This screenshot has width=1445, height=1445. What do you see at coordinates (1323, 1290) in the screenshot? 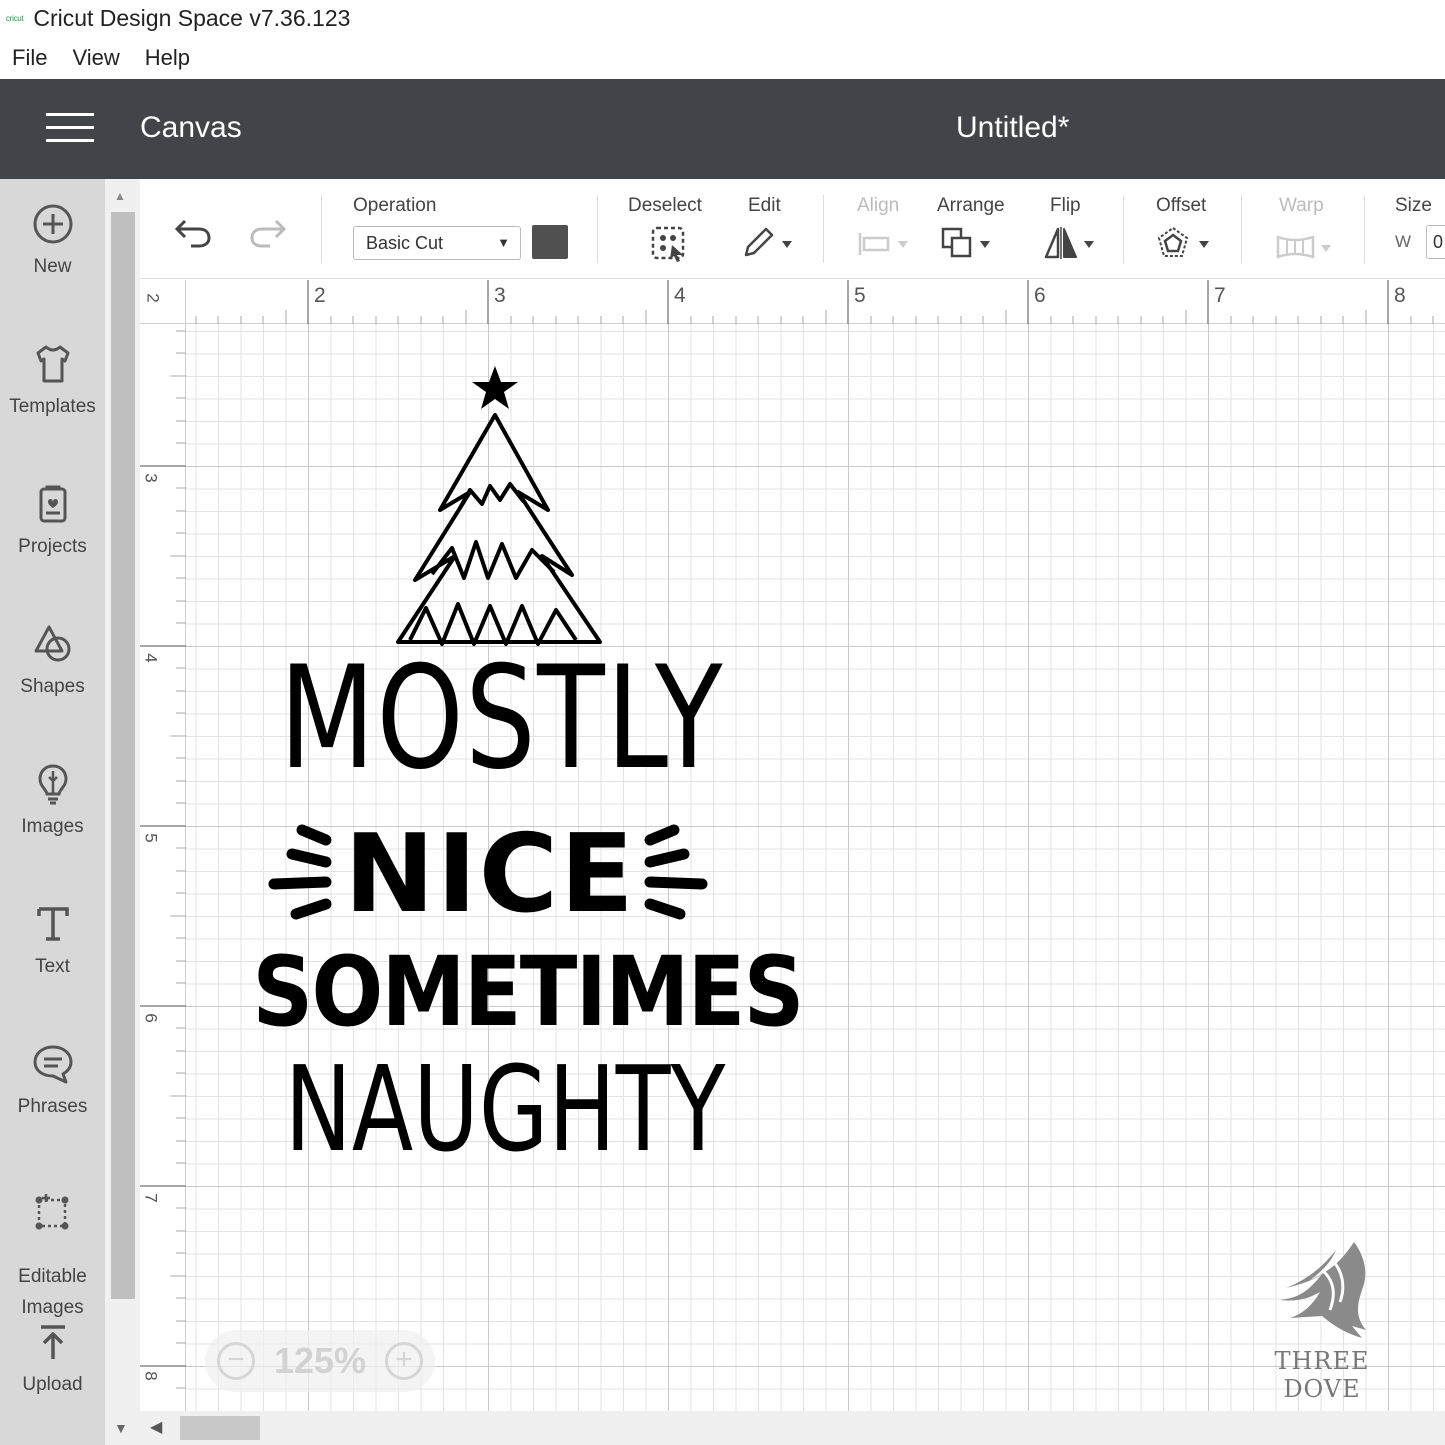
I see `dove-logo-icon` at bounding box center [1323, 1290].